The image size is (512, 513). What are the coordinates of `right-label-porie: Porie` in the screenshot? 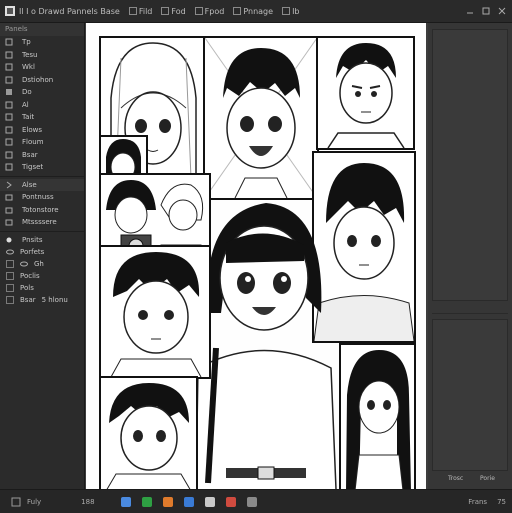 It's located at (487, 478).